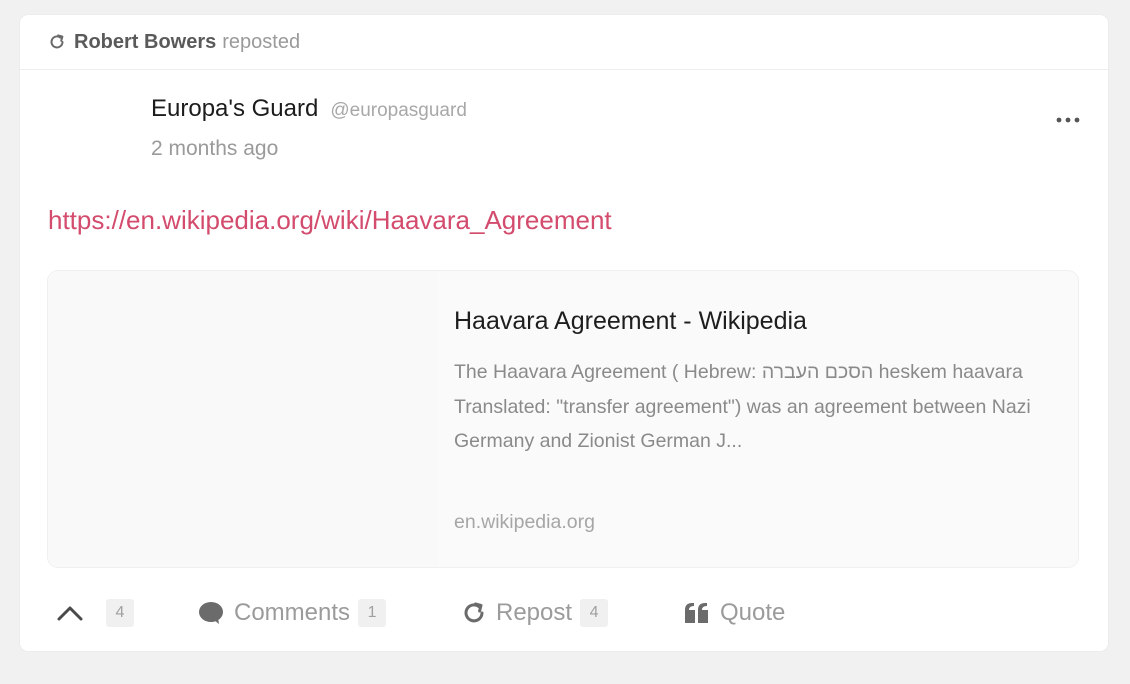 Image resolution: width=1130 pixels, height=684 pixels. What do you see at coordinates (70, 613) in the screenshot?
I see `chevron-up-icon` at bounding box center [70, 613].